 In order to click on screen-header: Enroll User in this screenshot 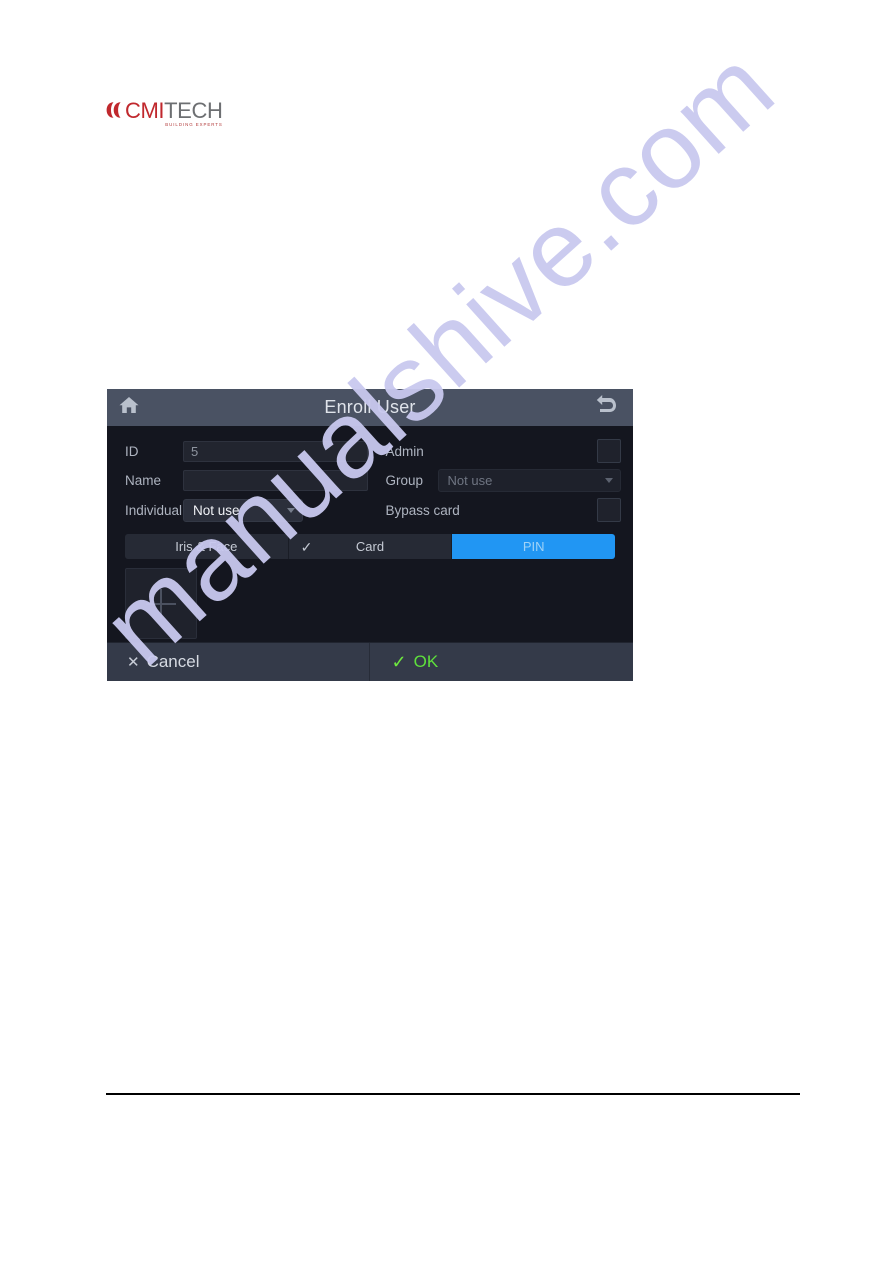, I will do `click(370, 407)`.